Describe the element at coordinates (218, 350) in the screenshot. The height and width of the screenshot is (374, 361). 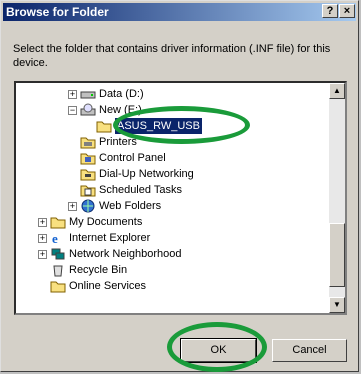
I see `ok-button: OK` at that location.